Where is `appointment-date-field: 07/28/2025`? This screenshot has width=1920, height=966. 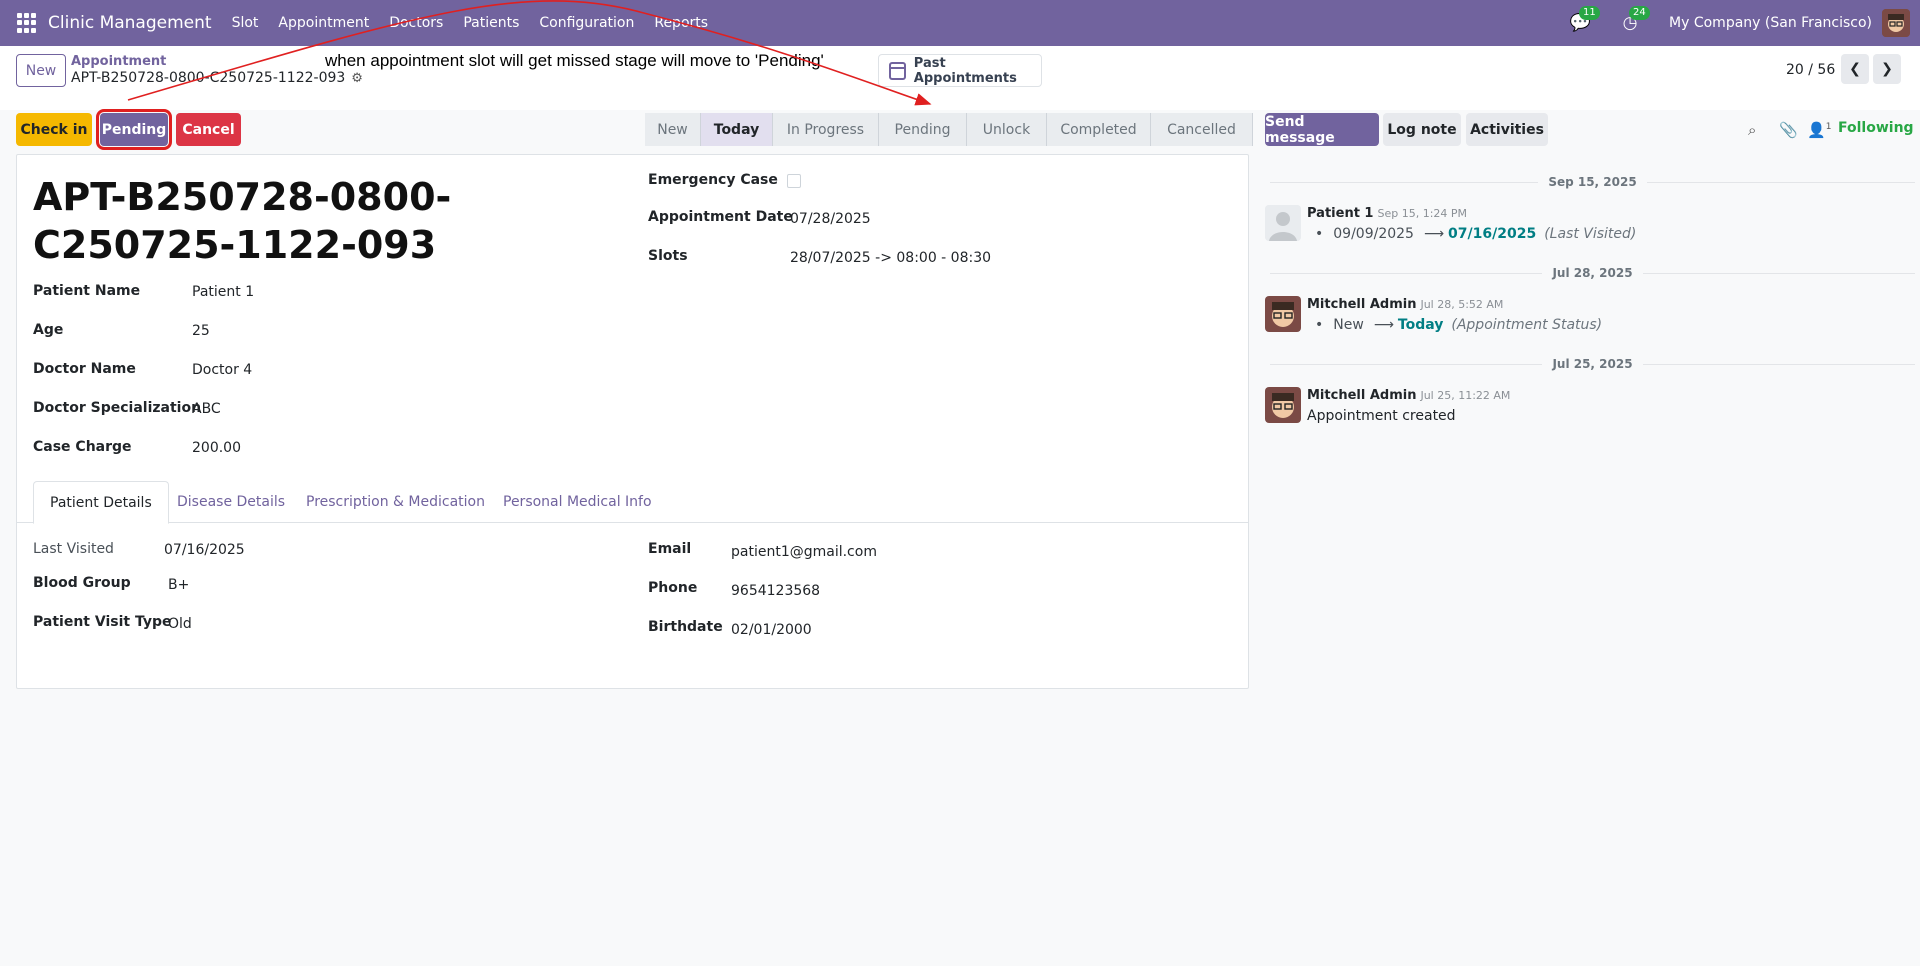 appointment-date-field: 07/28/2025 is located at coordinates (830, 219).